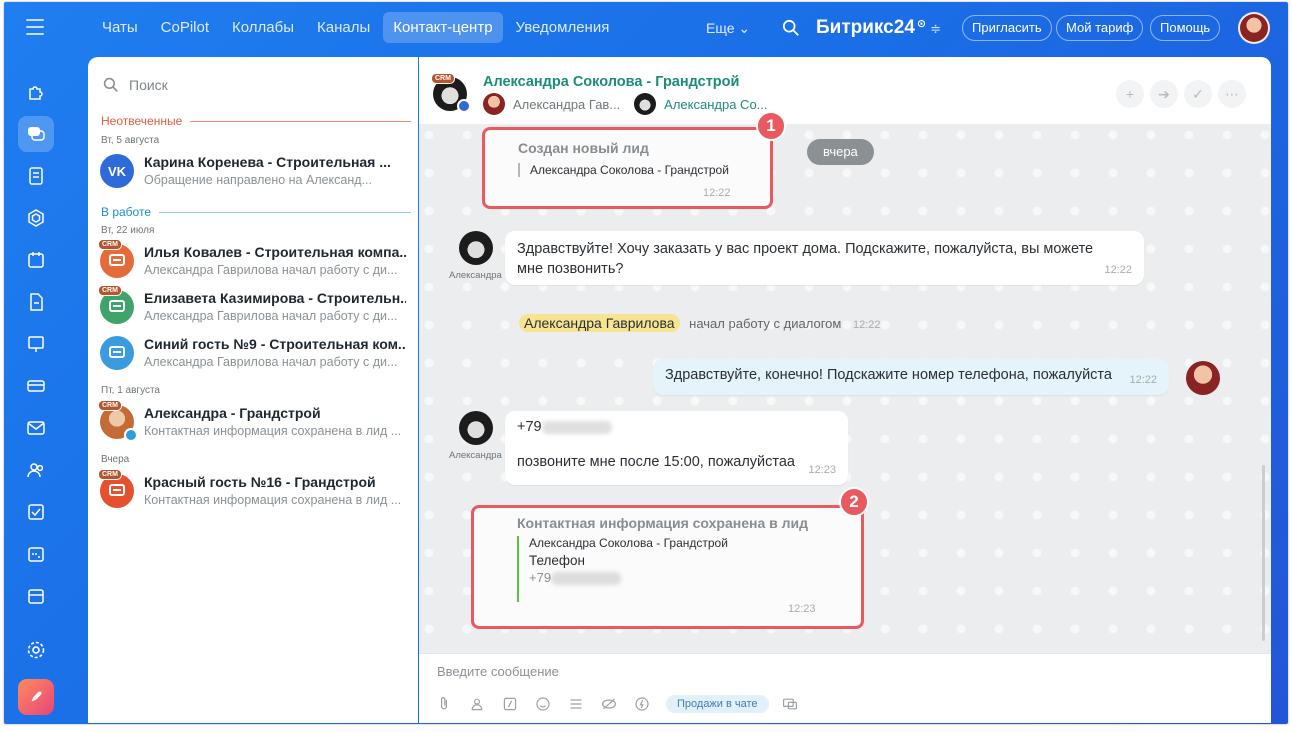 This screenshot has height=732, width=1292. What do you see at coordinates (36, 92) in the screenshot?
I see `rail-puzzle-icon` at bounding box center [36, 92].